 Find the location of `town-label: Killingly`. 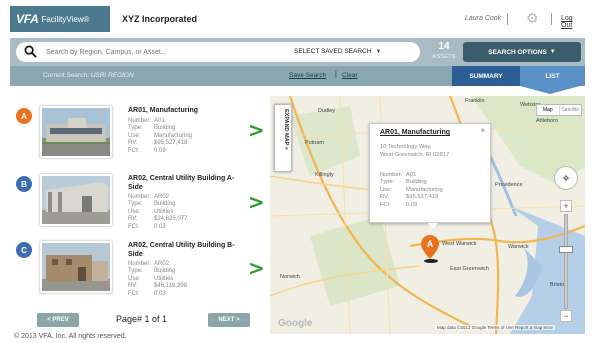

town-label: Killingly is located at coordinates (324, 175).